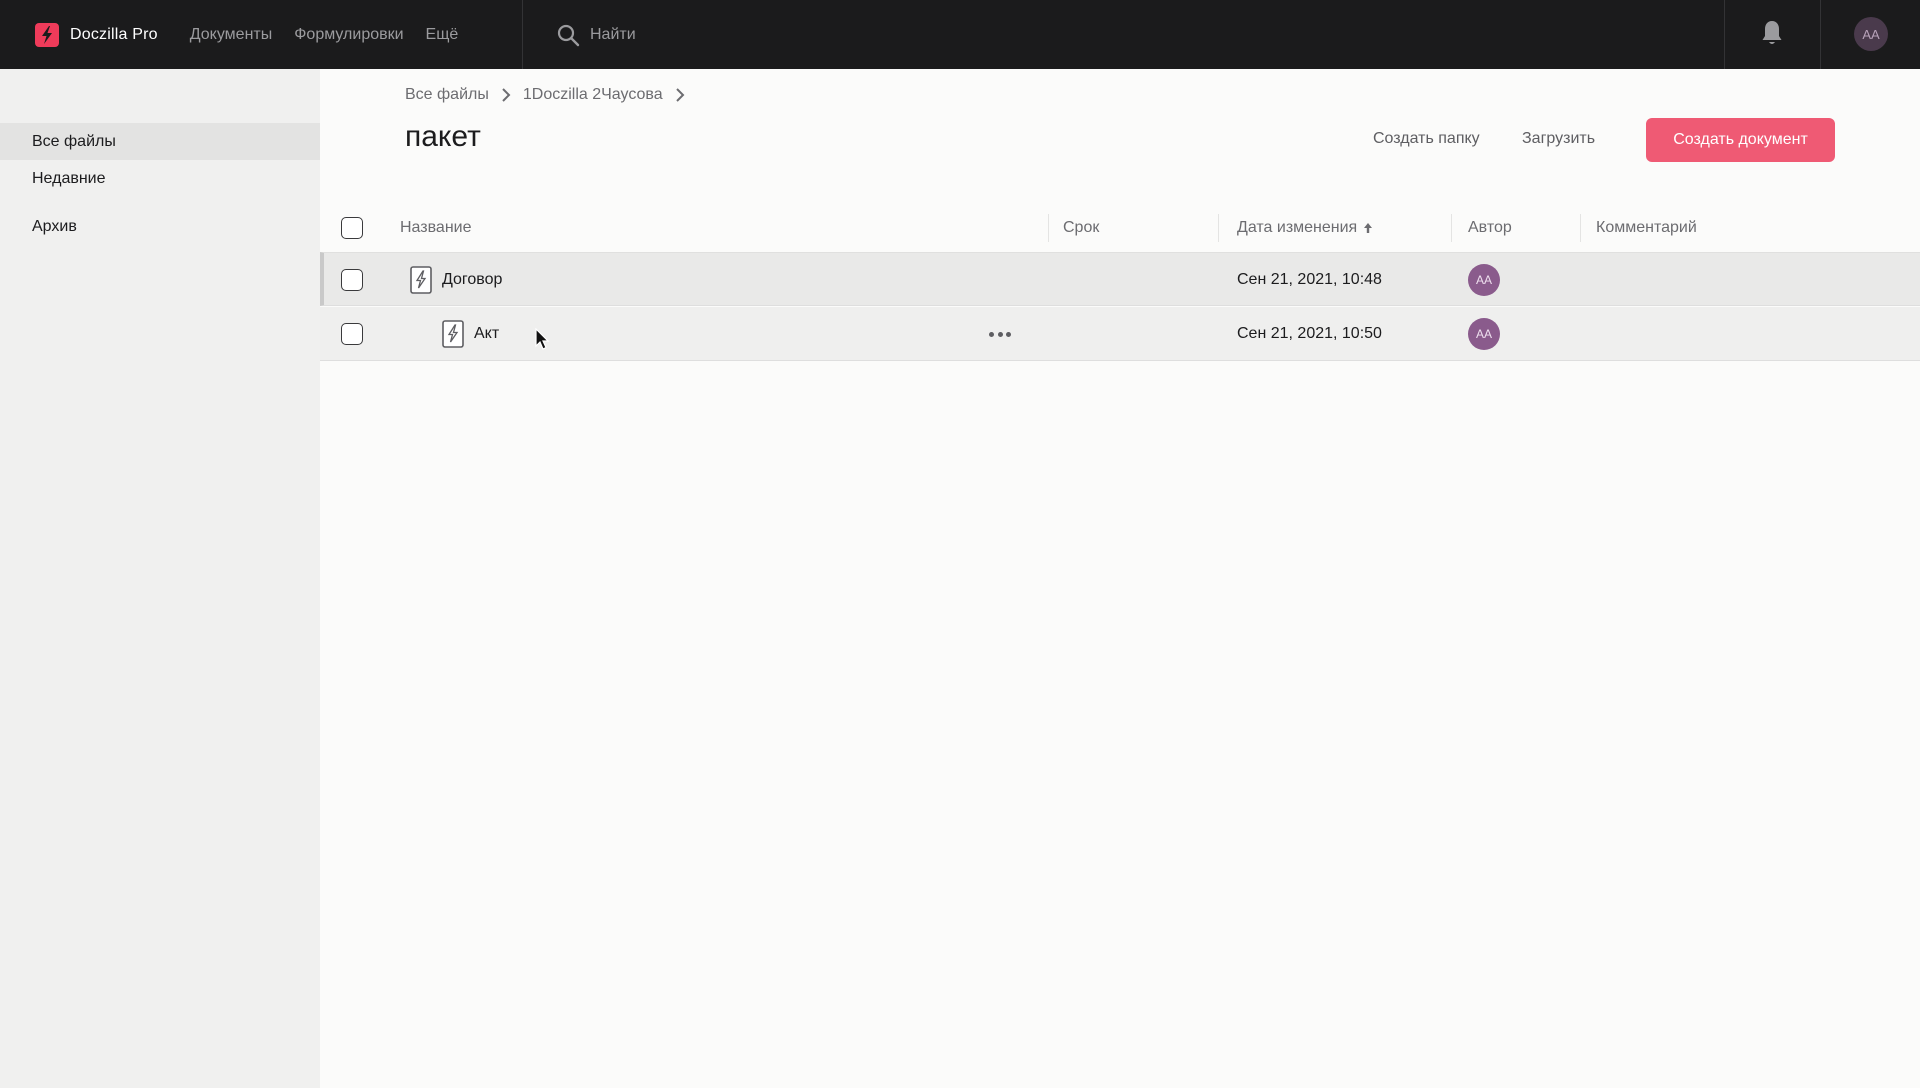 The width and height of the screenshot is (1920, 1088). I want to click on page-title: пакет, so click(443, 136).